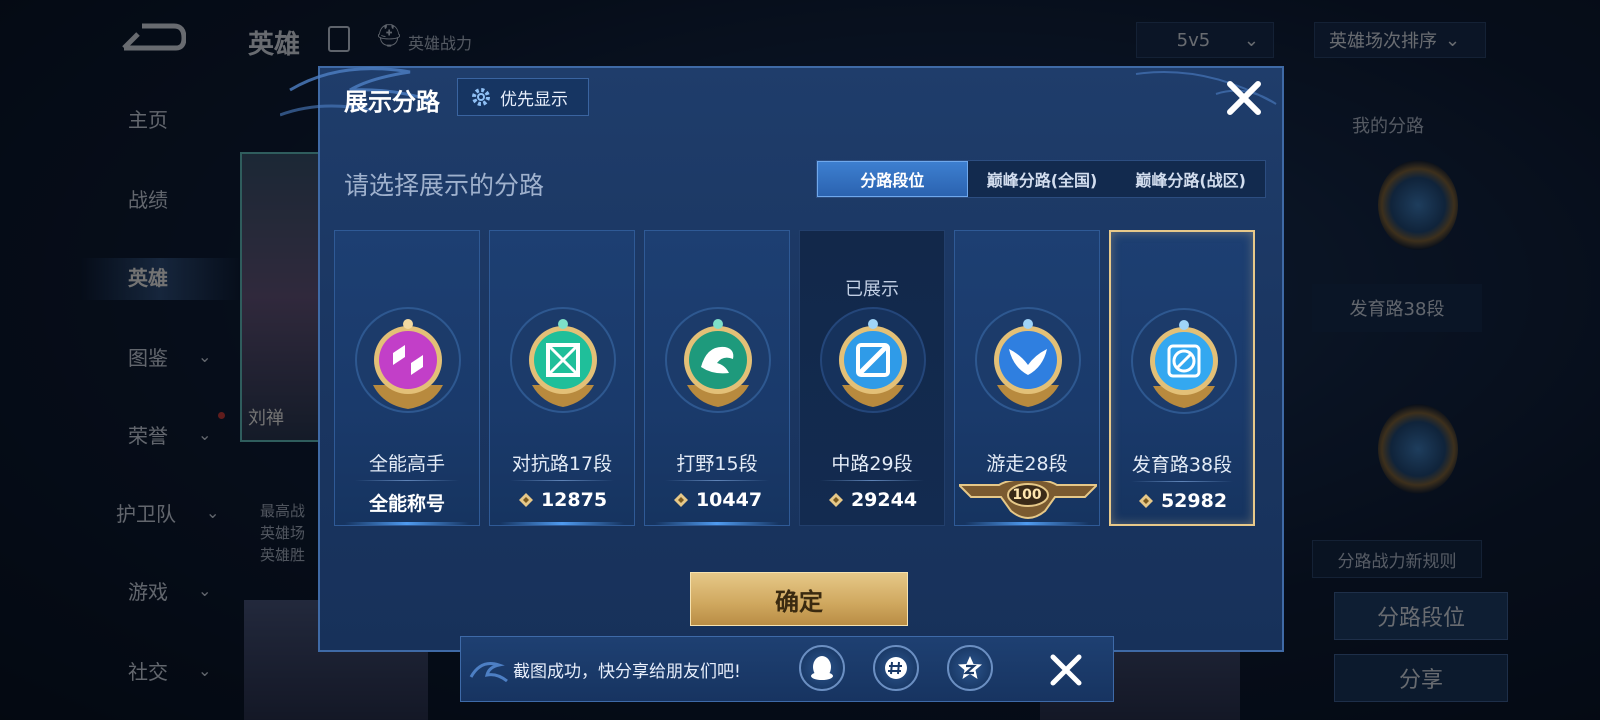  I want to click on hero-power-label: 英雄战力, so click(440, 42).